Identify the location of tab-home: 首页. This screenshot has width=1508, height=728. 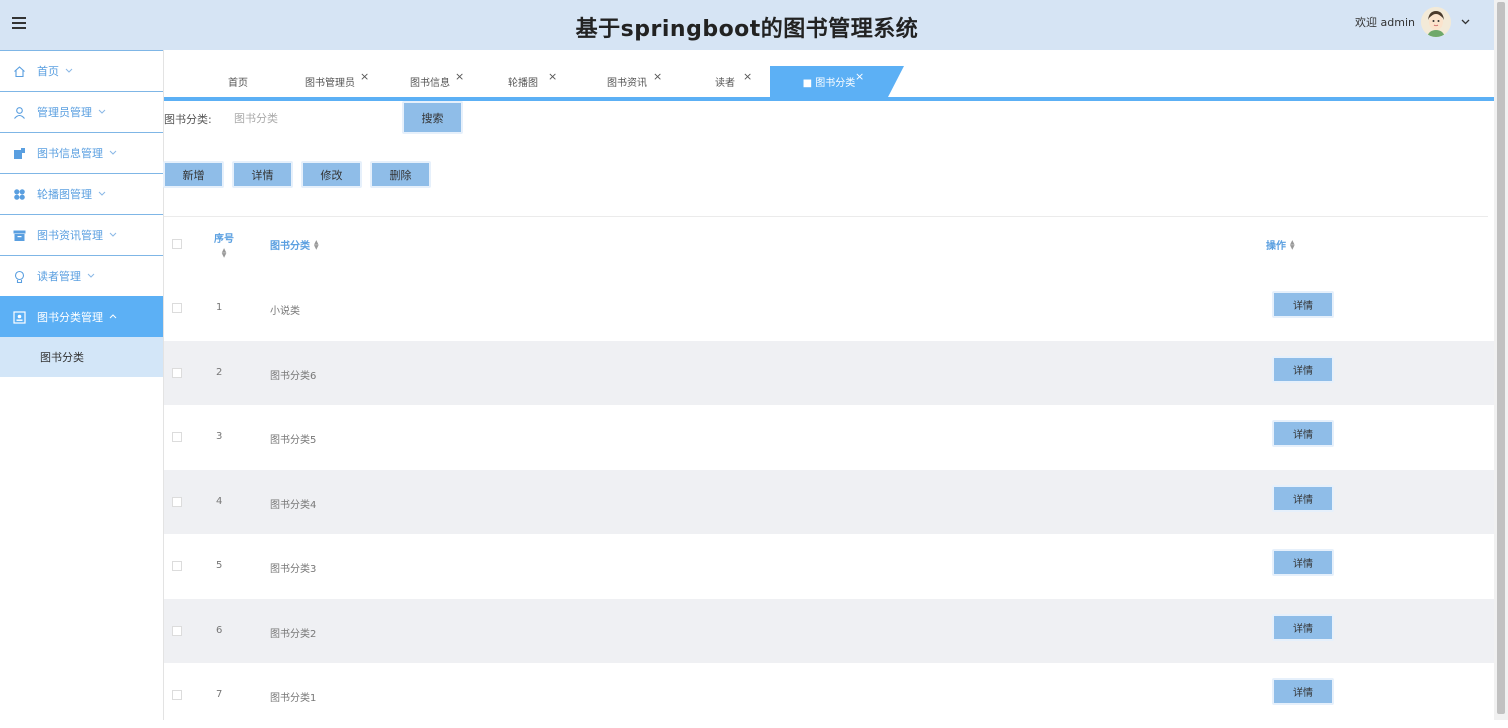
(238, 81).